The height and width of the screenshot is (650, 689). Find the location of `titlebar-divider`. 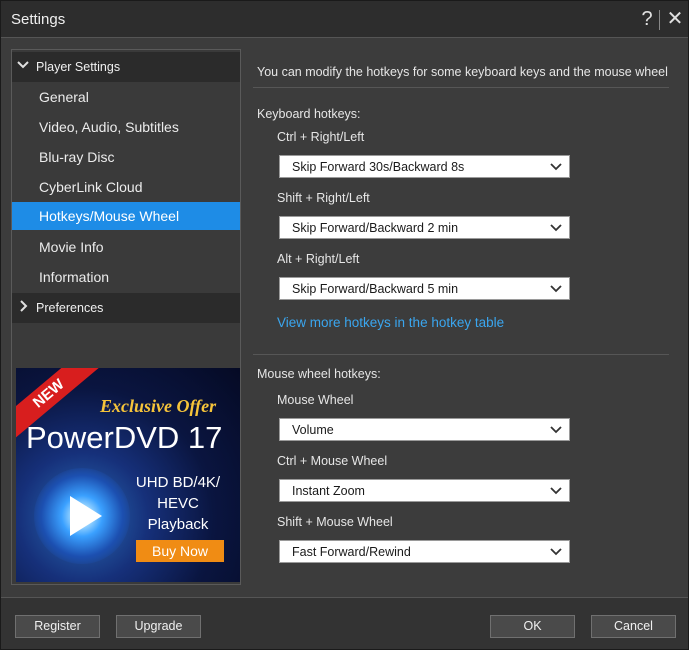

titlebar-divider is located at coordinates (659, 20).